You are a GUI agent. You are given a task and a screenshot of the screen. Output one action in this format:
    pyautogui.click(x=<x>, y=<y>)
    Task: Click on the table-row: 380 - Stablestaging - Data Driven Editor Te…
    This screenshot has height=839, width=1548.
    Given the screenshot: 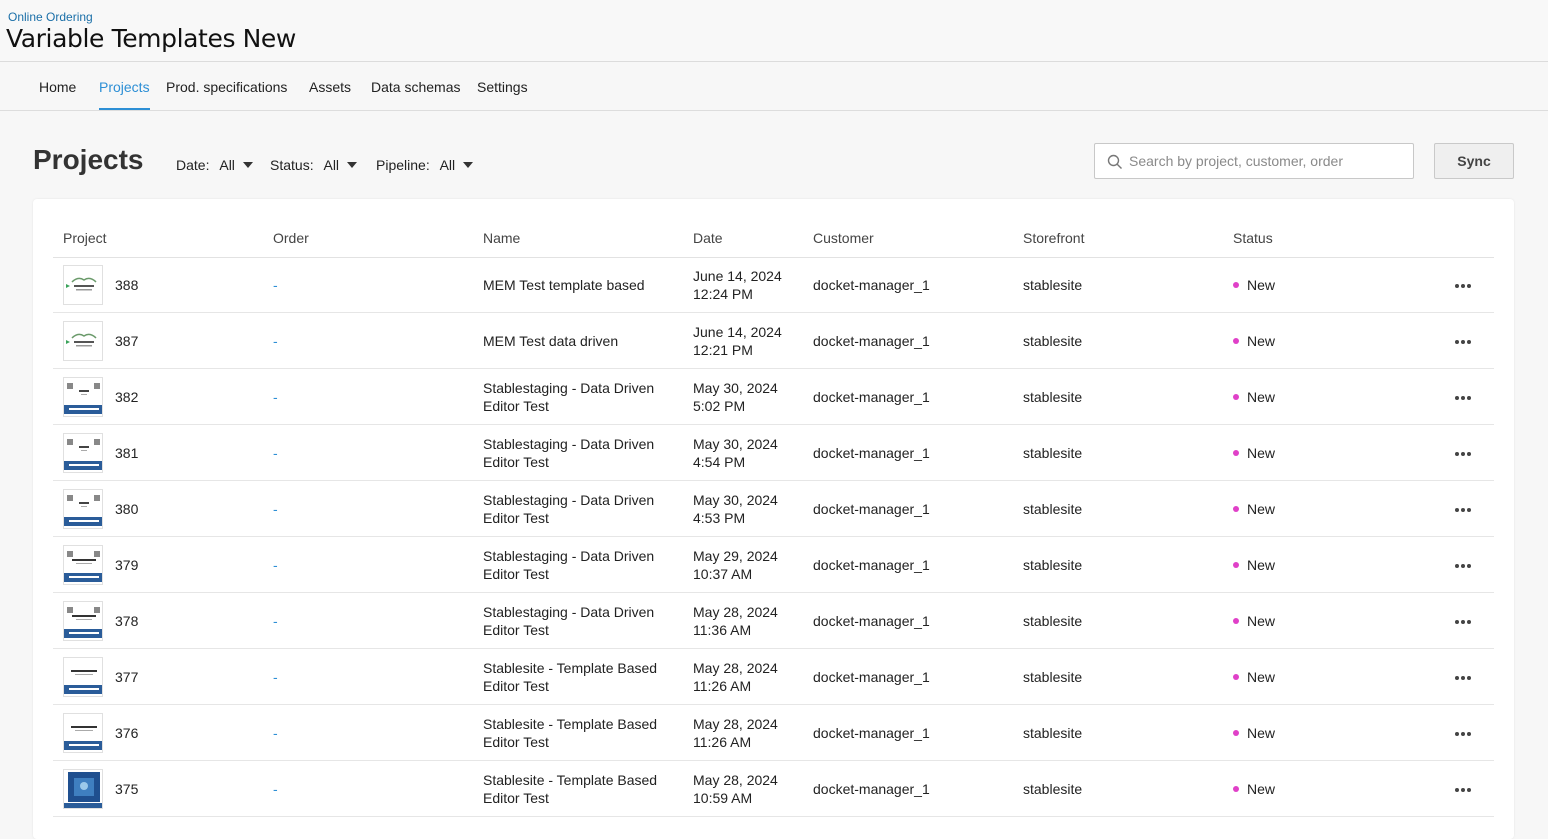 What is the action you would take?
    pyautogui.click(x=773, y=509)
    